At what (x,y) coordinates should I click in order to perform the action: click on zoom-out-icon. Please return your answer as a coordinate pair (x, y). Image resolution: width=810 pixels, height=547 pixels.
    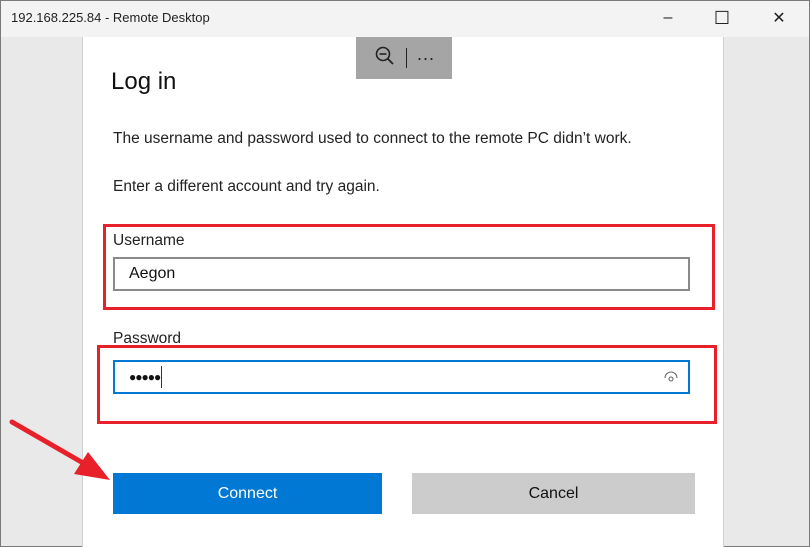
    Looking at the image, I should click on (385, 58).